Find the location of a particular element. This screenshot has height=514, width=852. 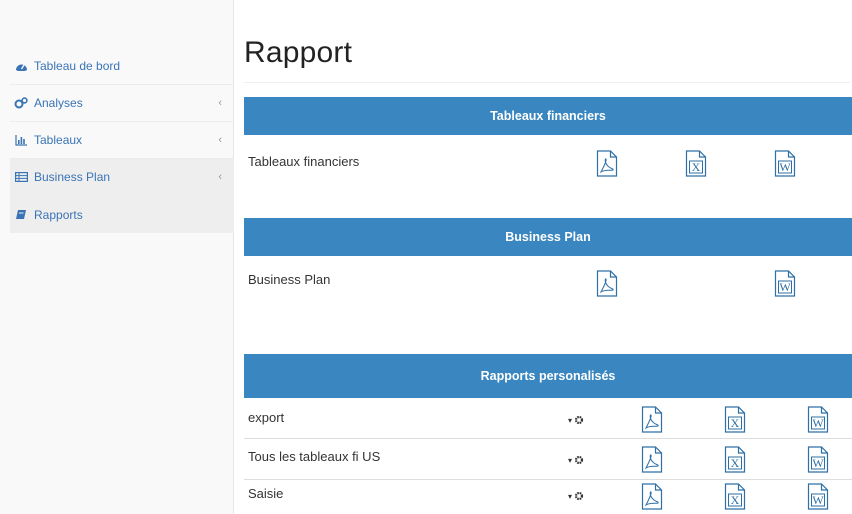

sidebar-item-tableau-de-bord: Tableau de bord is located at coordinates (122, 66).